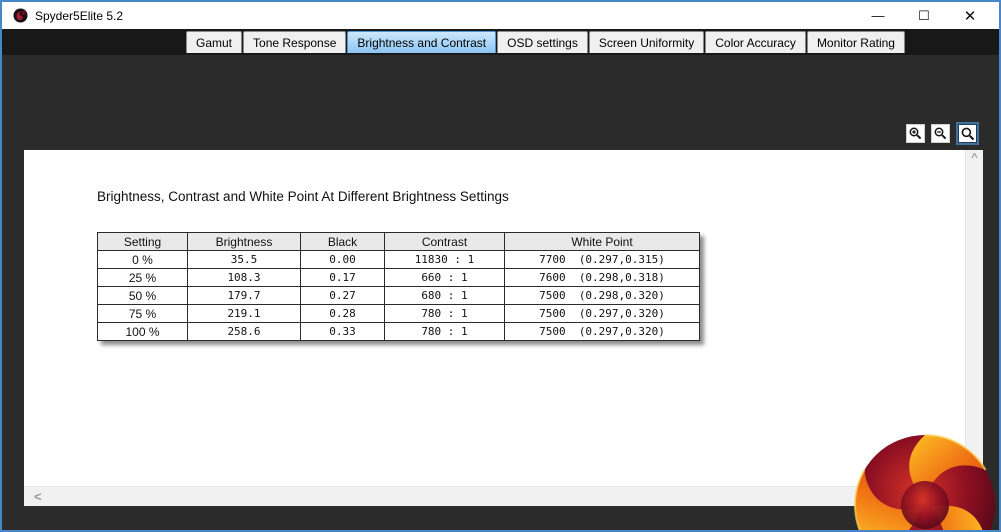  What do you see at coordinates (878, 15) in the screenshot?
I see `minimize-button: —` at bounding box center [878, 15].